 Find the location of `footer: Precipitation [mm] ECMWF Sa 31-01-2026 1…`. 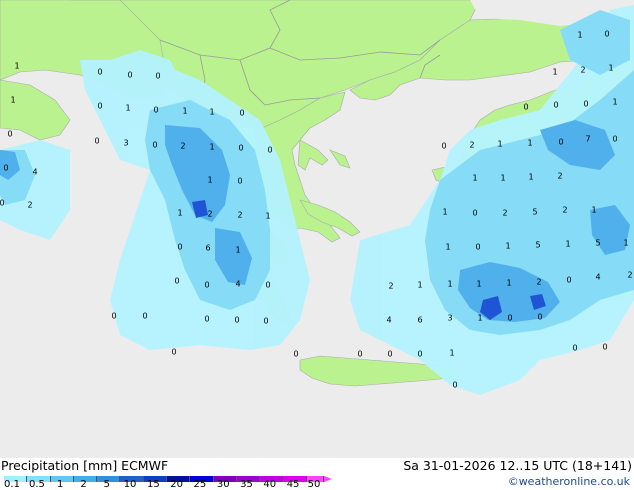

footer: Precipitation [mm] ECMWF Sa 31-01-2026 1… is located at coordinates (317, 474).